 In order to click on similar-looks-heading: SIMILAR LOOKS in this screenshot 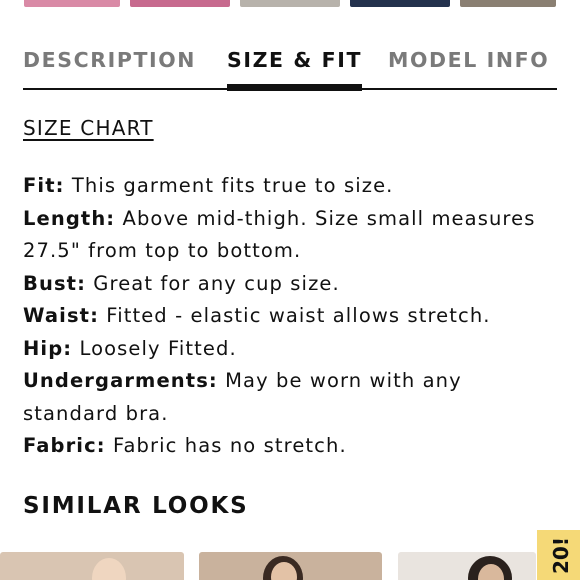, I will do `click(136, 506)`.